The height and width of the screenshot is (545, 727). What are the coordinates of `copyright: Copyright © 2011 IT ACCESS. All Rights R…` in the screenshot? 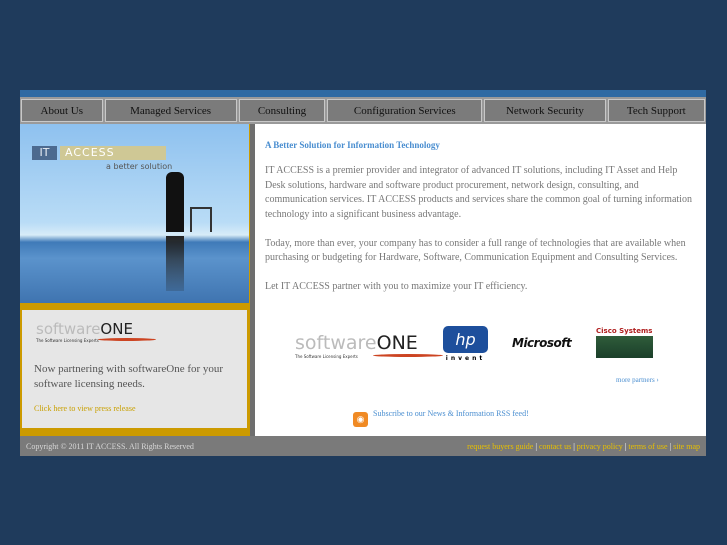 It's located at (110, 446).